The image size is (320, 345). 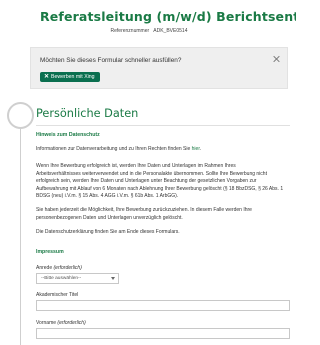 What do you see at coordinates (67, 268) in the screenshot?
I see `salutation-required-text: (erforderlich)` at bounding box center [67, 268].